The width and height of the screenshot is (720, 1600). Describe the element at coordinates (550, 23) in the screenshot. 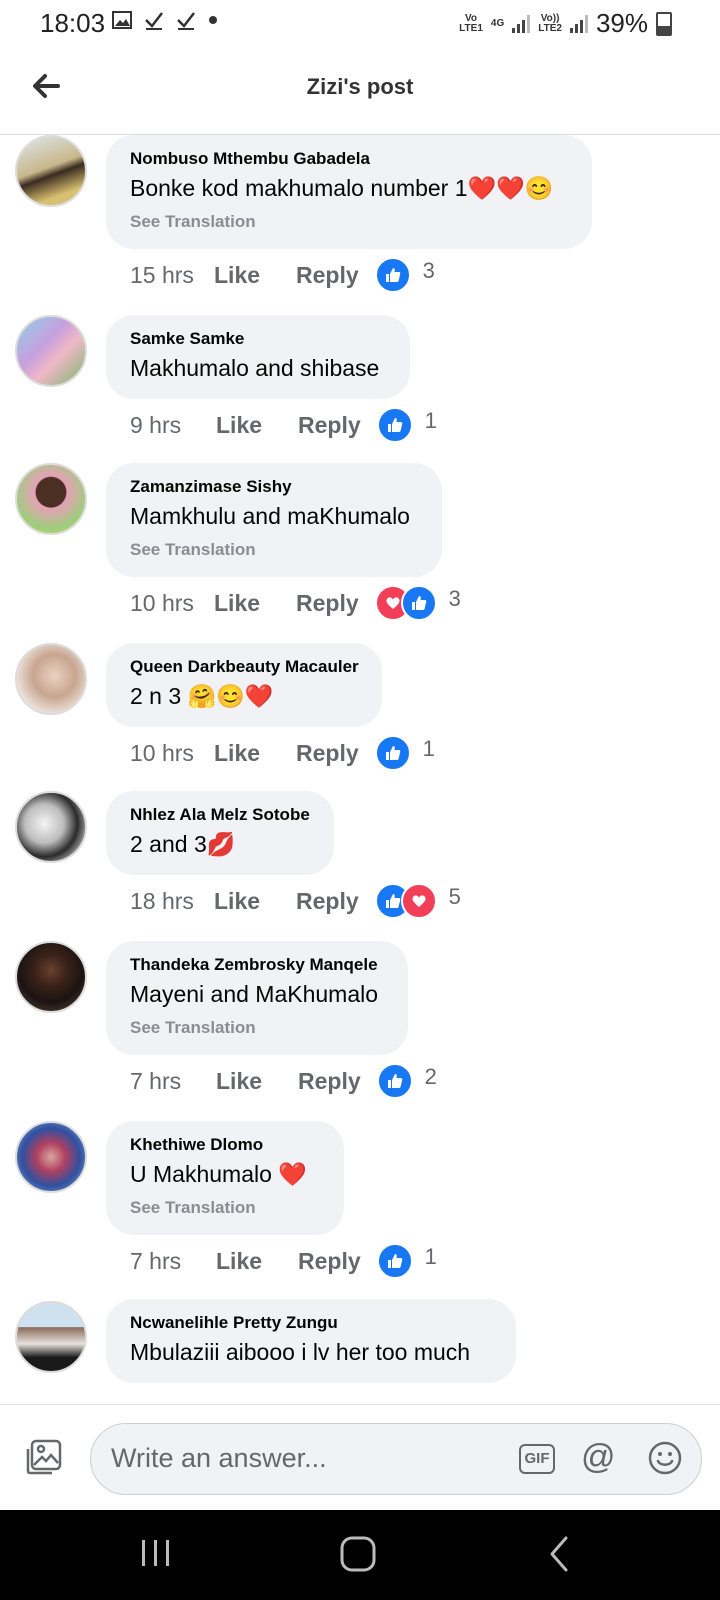

I see `volte2-label: Vo)) LTE2` at that location.